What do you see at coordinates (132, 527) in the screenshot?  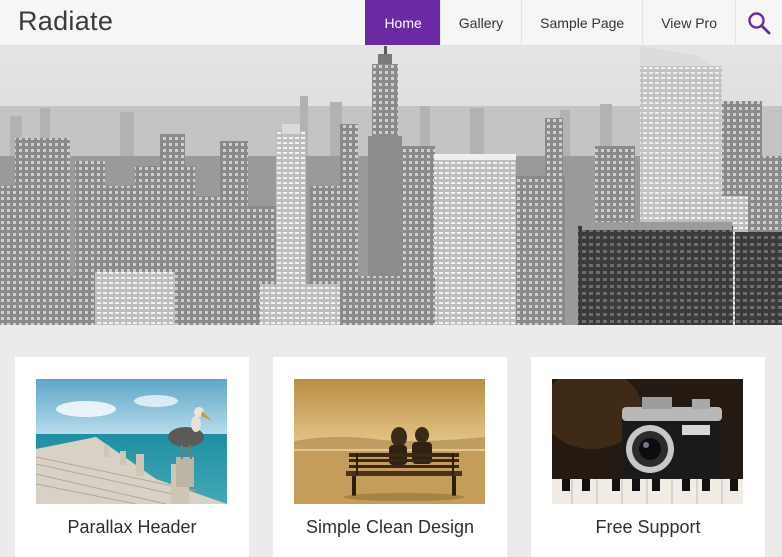 I see `feature-title: Parallax Header` at bounding box center [132, 527].